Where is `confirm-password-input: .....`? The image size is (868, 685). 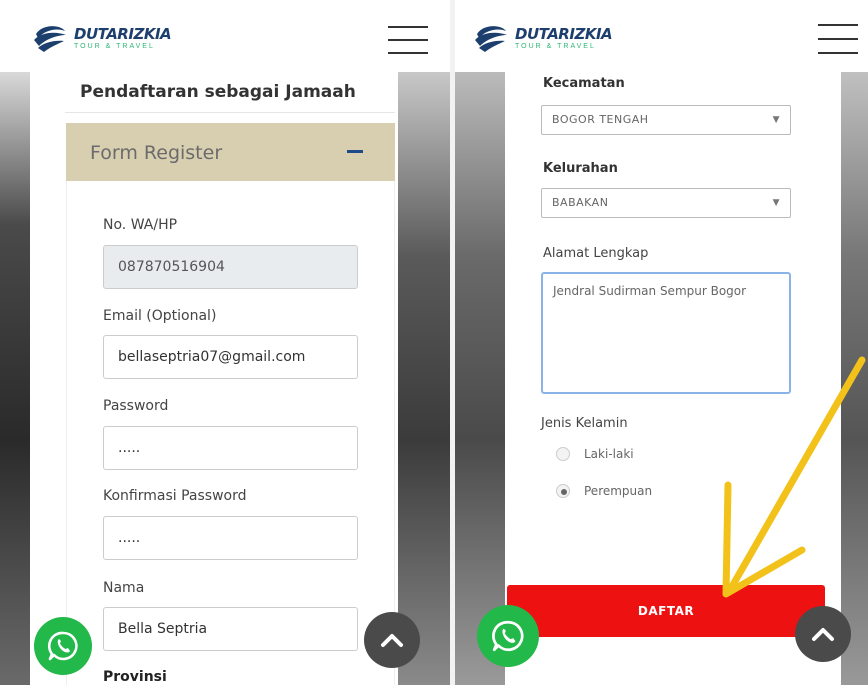
confirm-password-input: ..... is located at coordinates (230, 538).